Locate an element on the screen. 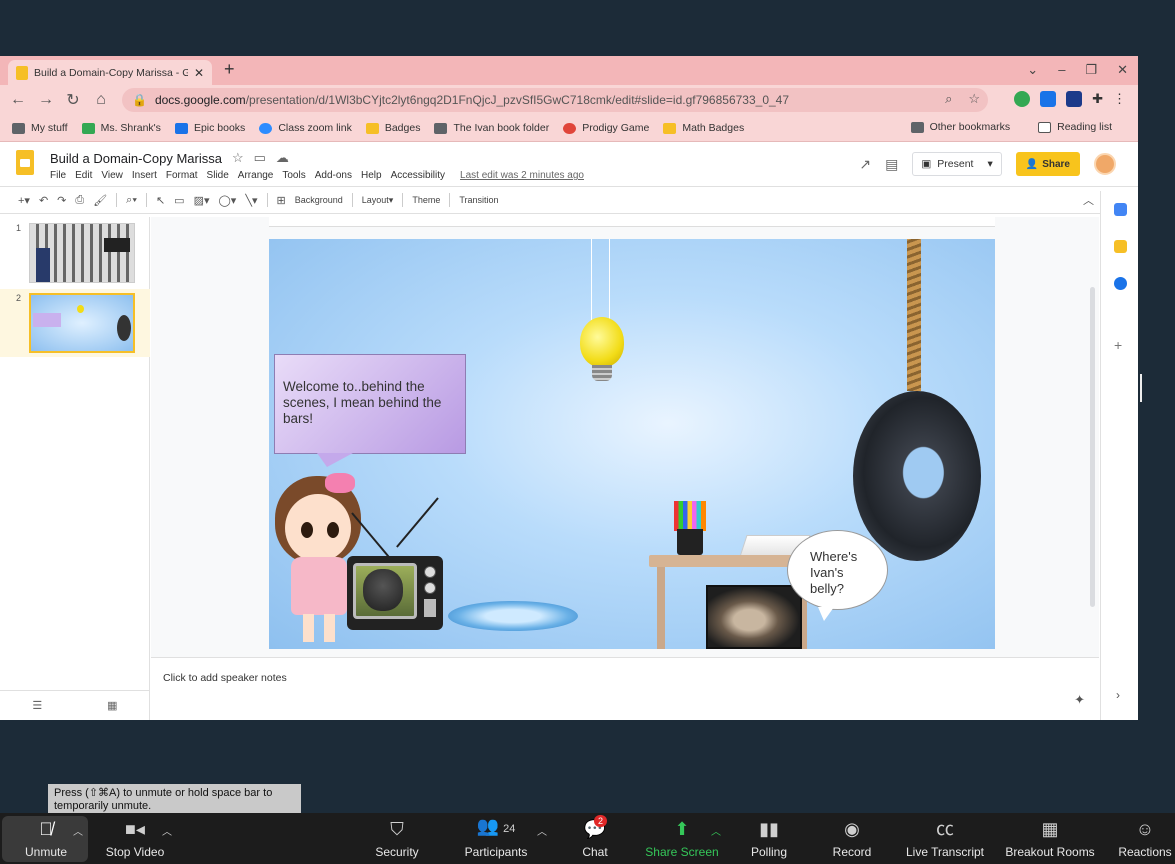 The height and width of the screenshot is (864, 1175). video-options-caret-icon: ︿ is located at coordinates (167, 830).